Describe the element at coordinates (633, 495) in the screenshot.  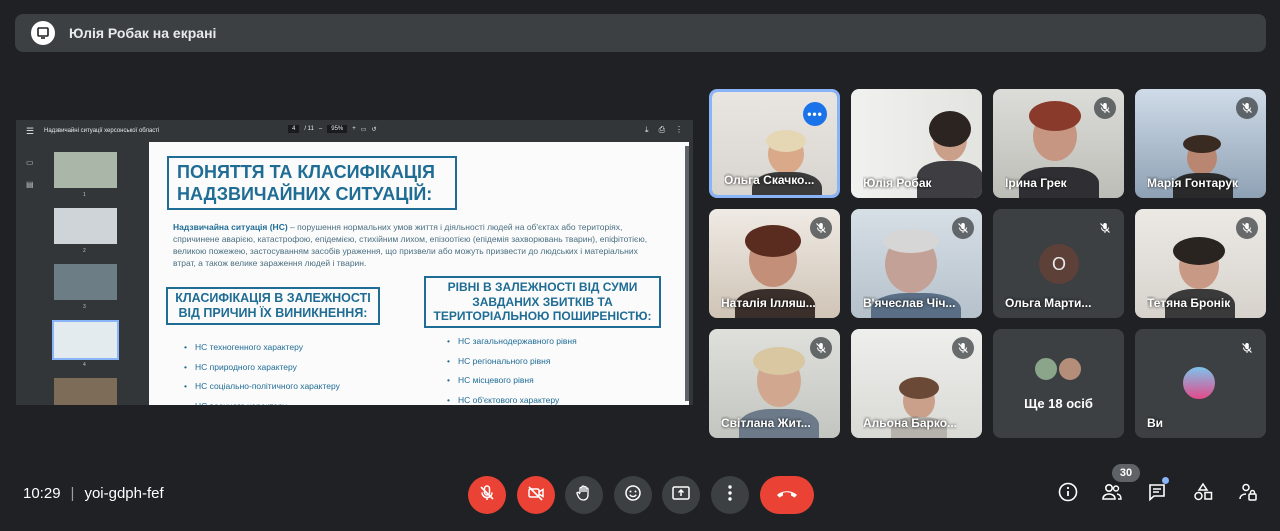
I see `reactions-button` at that location.